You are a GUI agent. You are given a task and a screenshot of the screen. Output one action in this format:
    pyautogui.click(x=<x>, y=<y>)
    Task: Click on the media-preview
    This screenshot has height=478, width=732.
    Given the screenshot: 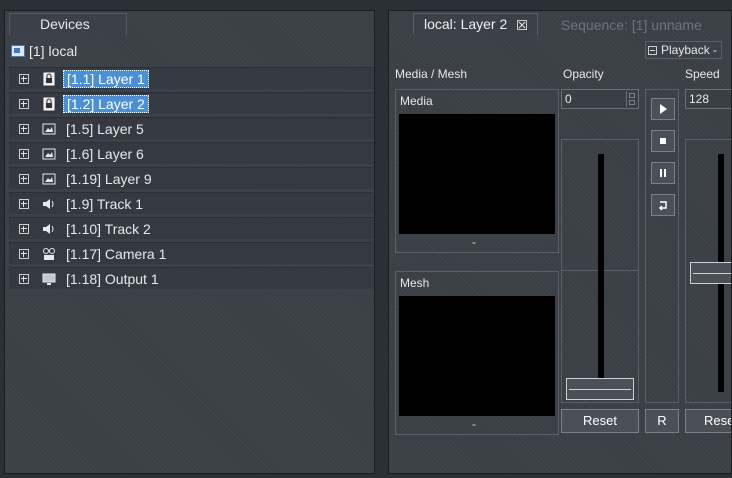 What is the action you would take?
    pyautogui.click(x=477, y=174)
    